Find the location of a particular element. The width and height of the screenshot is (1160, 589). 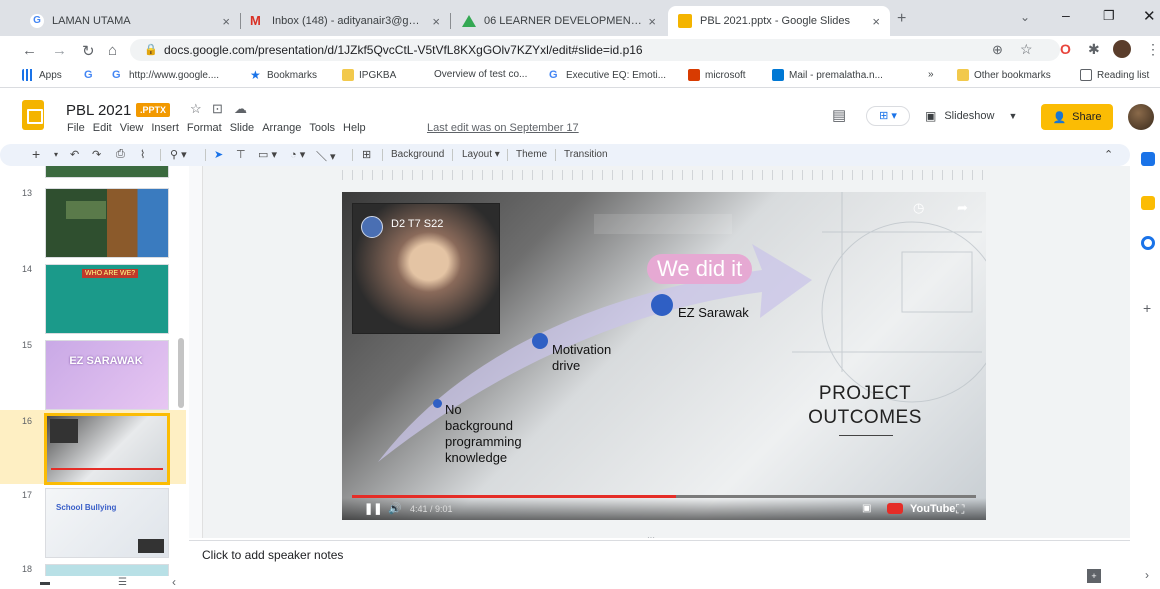

collapse-panel-chevron-icon: ‹ is located at coordinates (174, 582).